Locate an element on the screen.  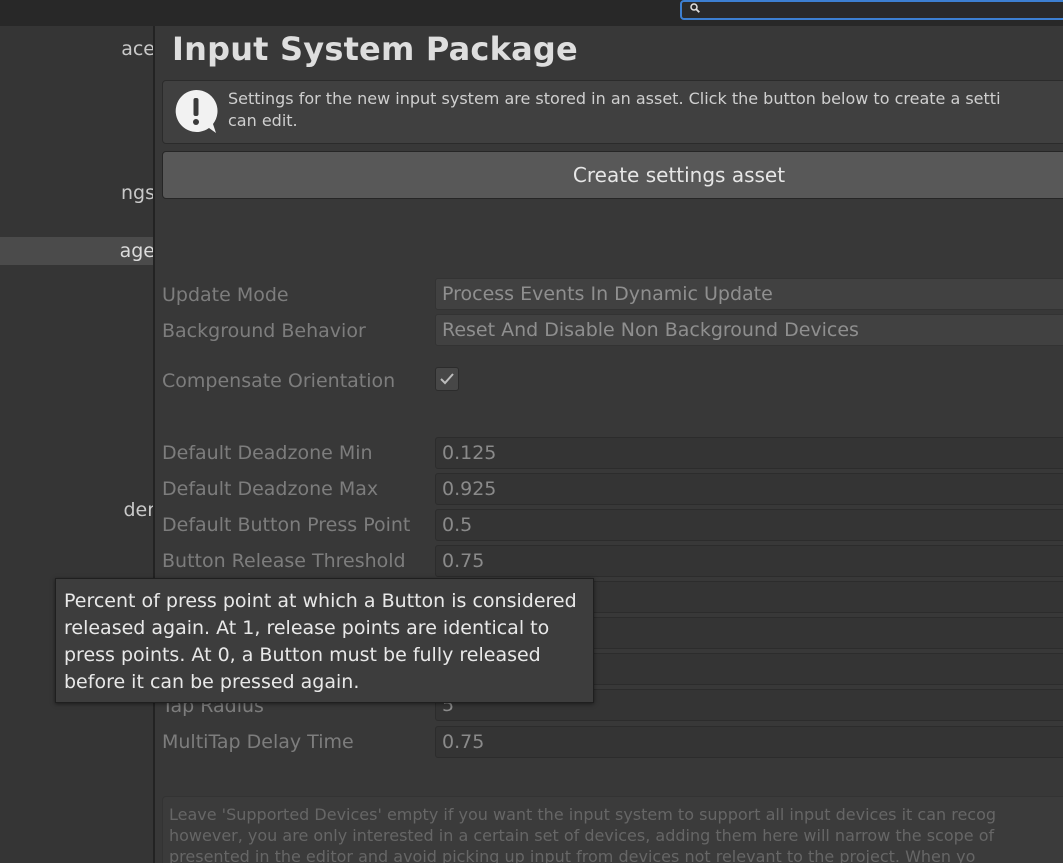
sidebar-item: ace is located at coordinates (76, 49).